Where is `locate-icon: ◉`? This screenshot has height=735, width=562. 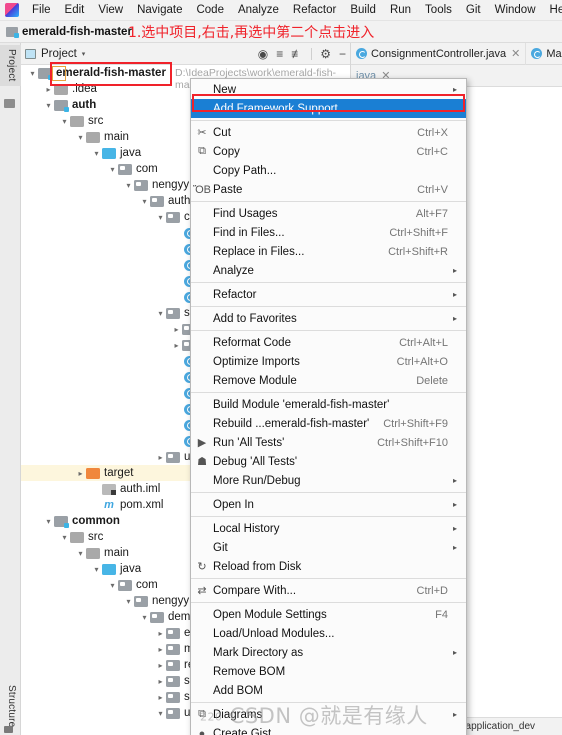 locate-icon: ◉ is located at coordinates (263, 54).